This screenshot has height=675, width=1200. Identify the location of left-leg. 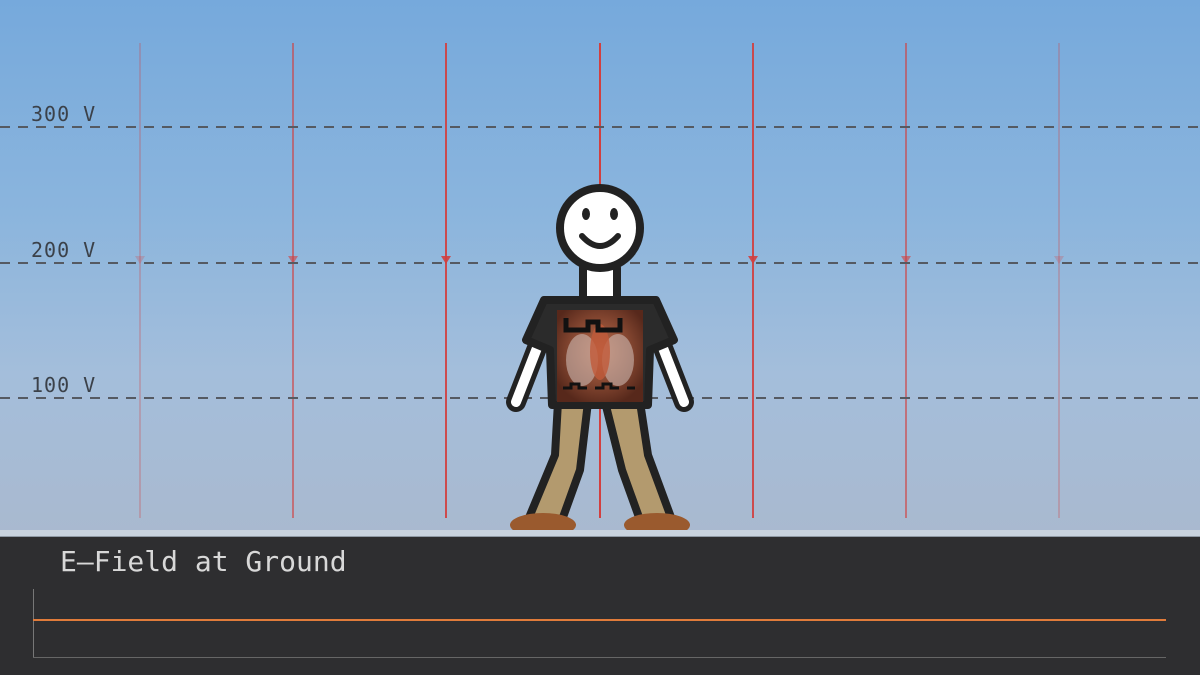
(558, 461).